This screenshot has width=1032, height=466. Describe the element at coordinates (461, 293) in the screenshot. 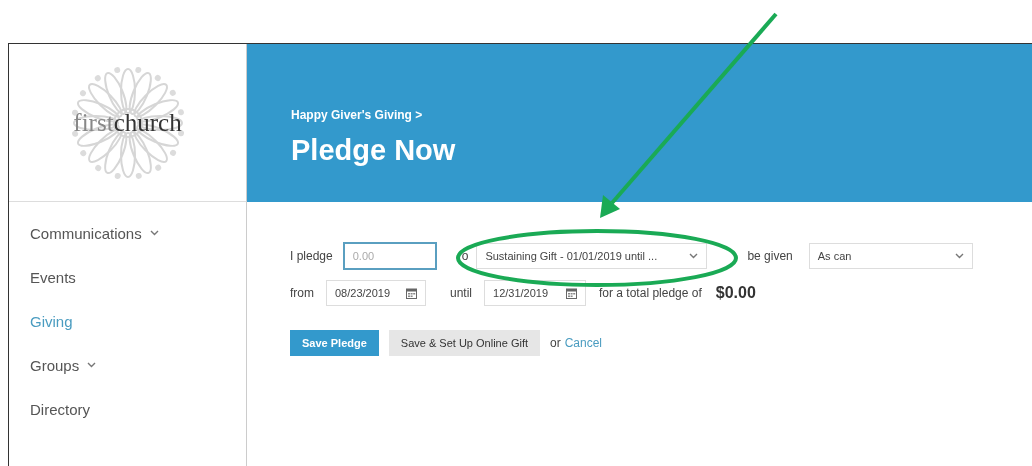

I see `until-label: until` at that location.